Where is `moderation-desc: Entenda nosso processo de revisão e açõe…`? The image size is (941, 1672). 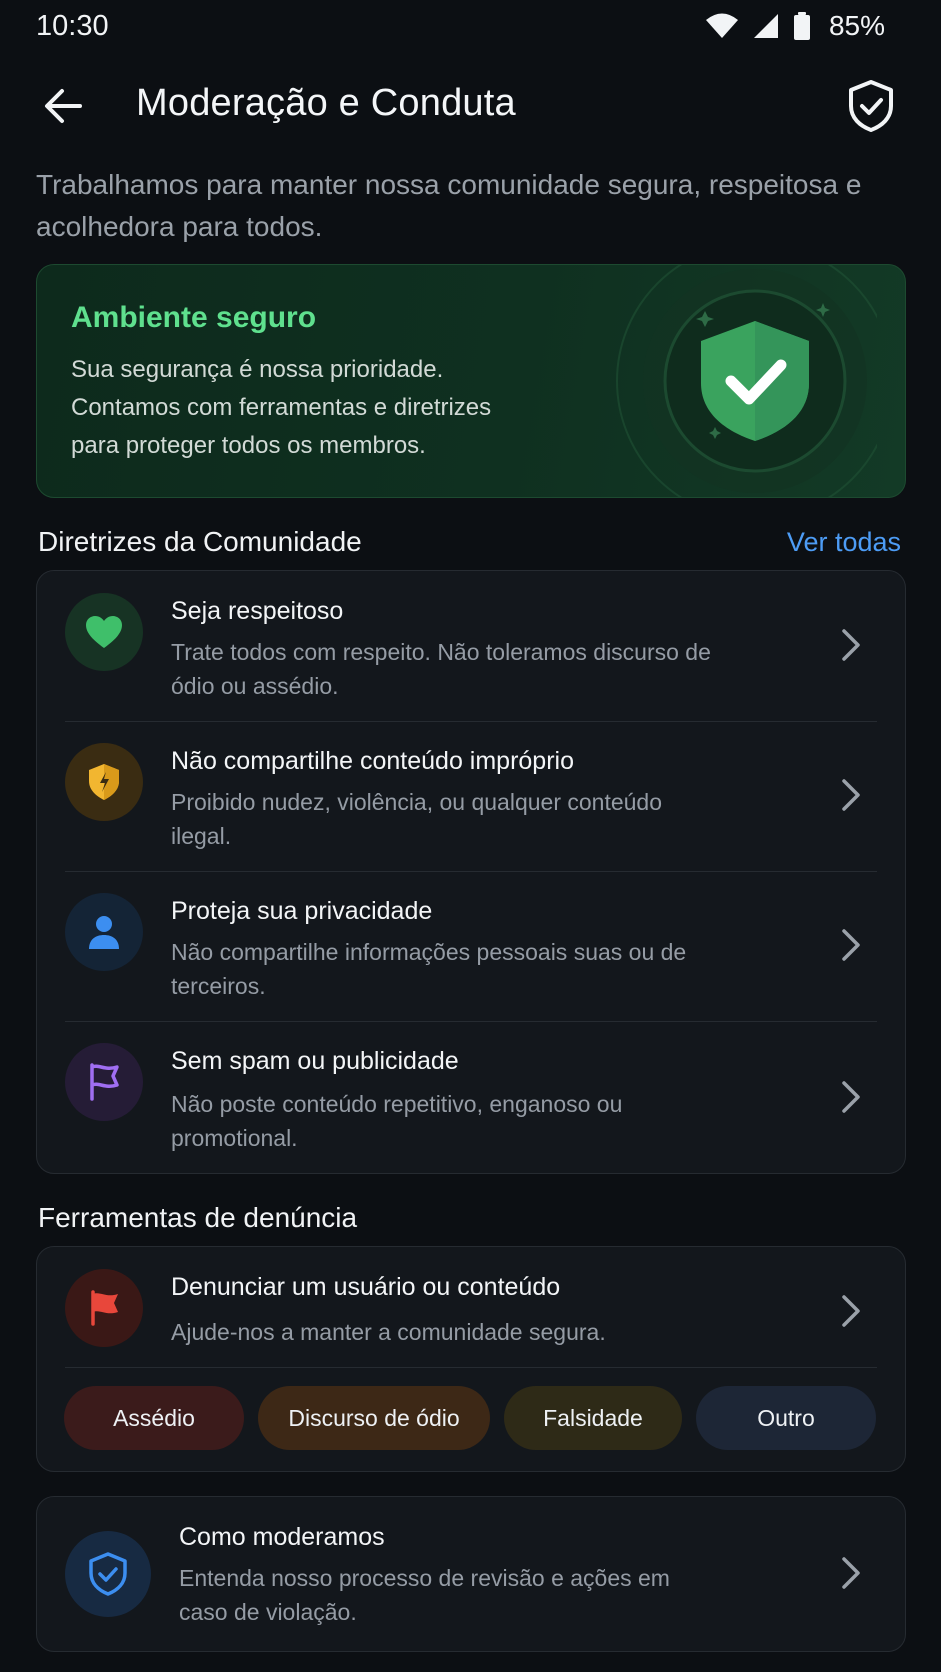 moderation-desc: Entenda nosso processo de revisão e açõe… is located at coordinates (424, 1595).